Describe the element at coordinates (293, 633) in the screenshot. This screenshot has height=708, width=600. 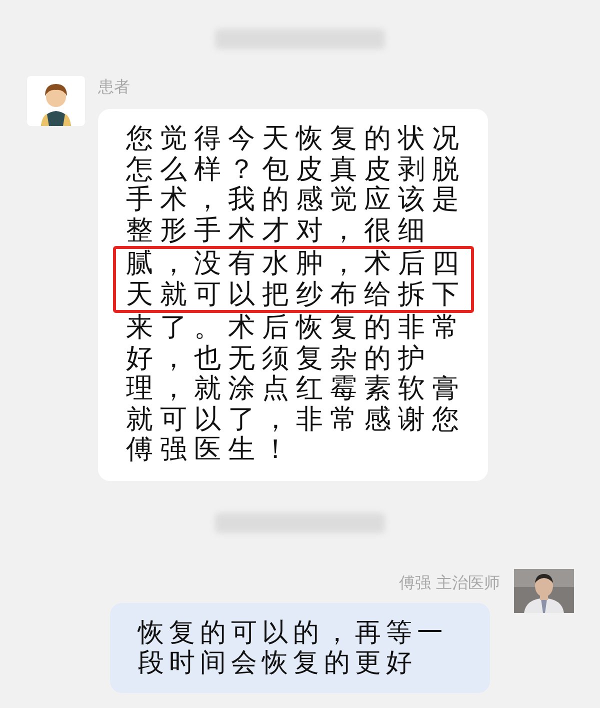
I see `message-text: 恢复的可以的，再等一` at that location.